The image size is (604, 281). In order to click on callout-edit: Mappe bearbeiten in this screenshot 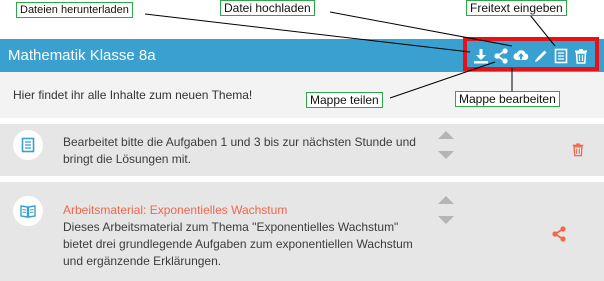, I will do `click(507, 99)`.